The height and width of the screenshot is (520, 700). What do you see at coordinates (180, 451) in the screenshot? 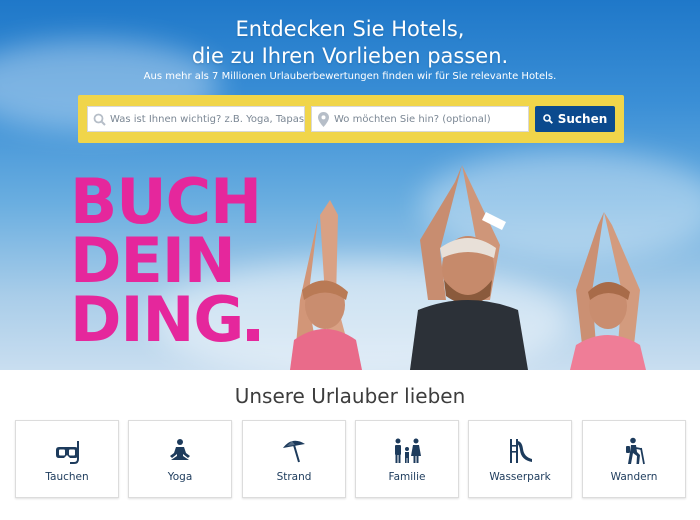
I see `yoga-icon` at bounding box center [180, 451].